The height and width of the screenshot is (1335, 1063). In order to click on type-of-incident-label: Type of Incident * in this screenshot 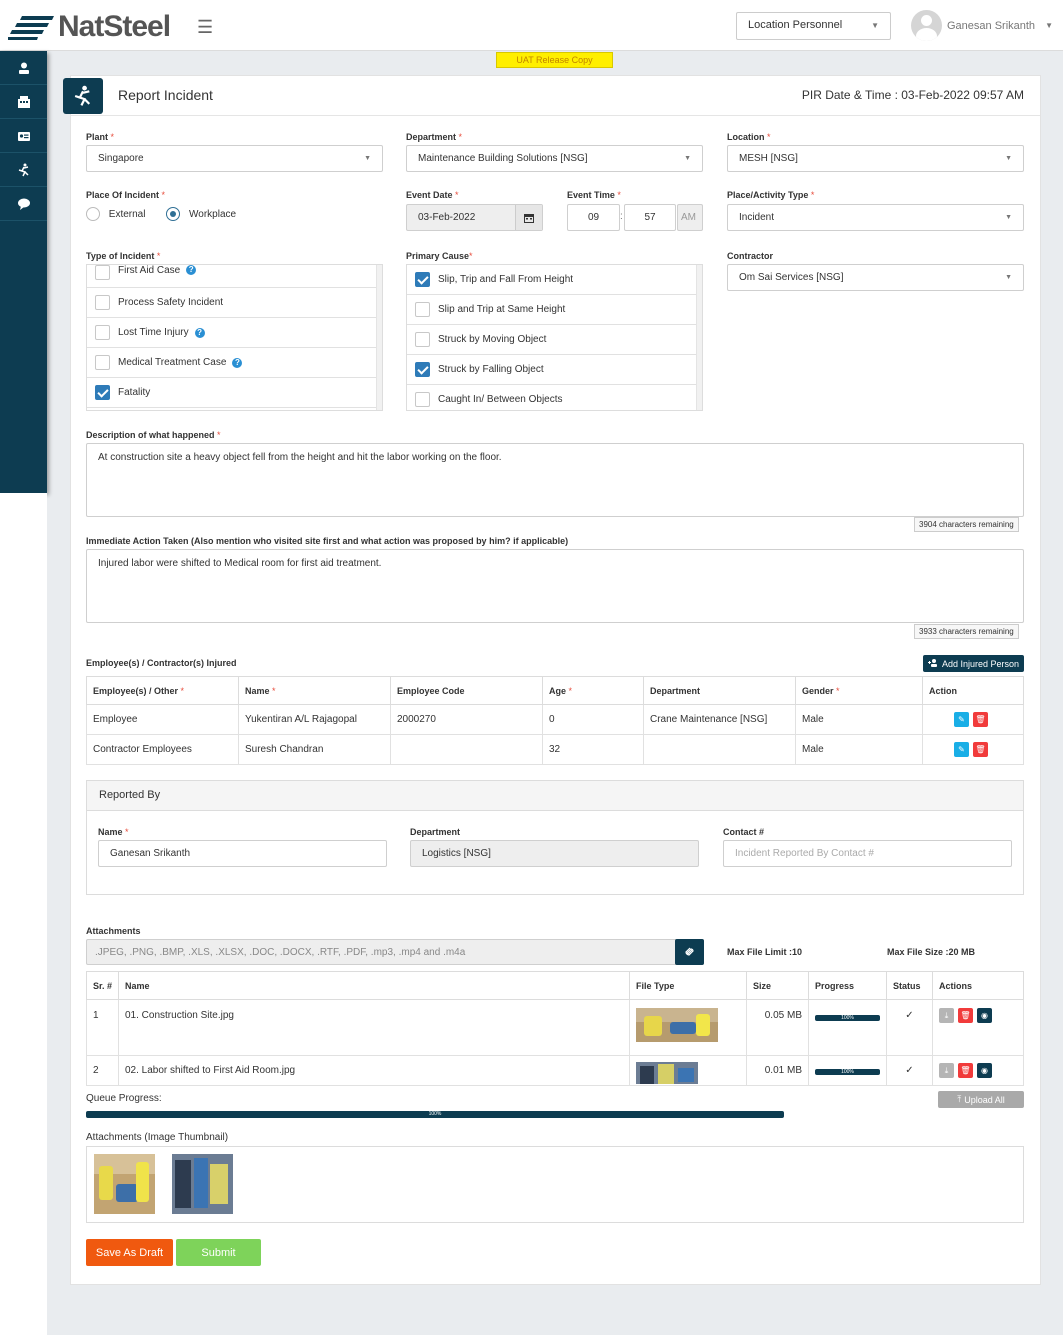, I will do `click(123, 256)`.